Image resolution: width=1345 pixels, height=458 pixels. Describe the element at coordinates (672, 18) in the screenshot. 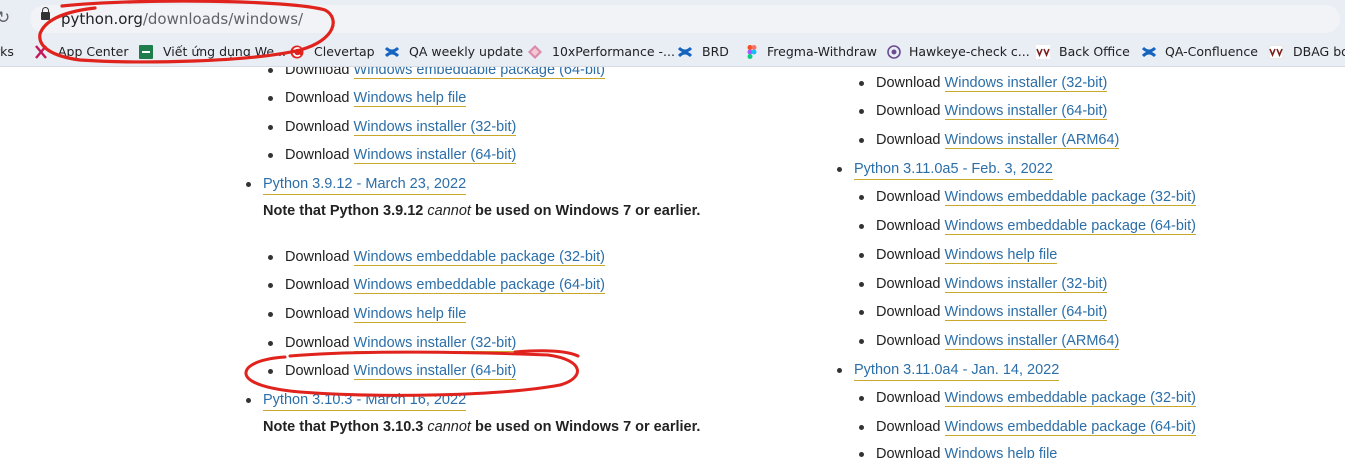

I see `address-bar-area: ↻ python.org/downloads/windows/` at that location.